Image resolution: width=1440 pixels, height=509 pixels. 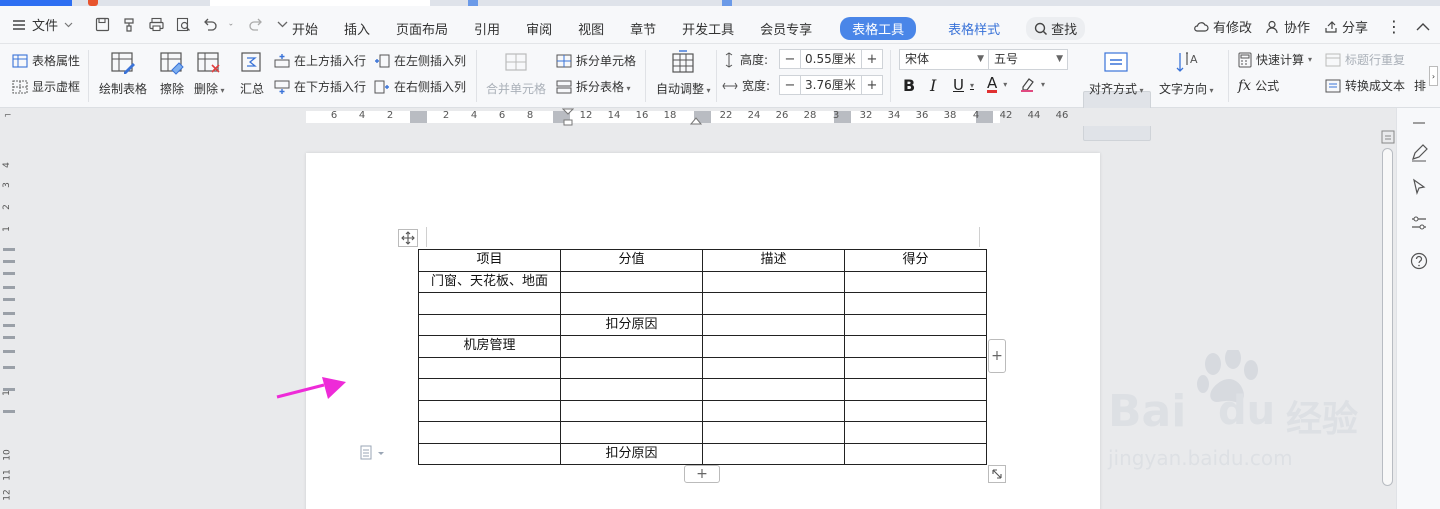 I want to click on quick-calc-button: 快速计算 ▾, so click(x=1275, y=59).